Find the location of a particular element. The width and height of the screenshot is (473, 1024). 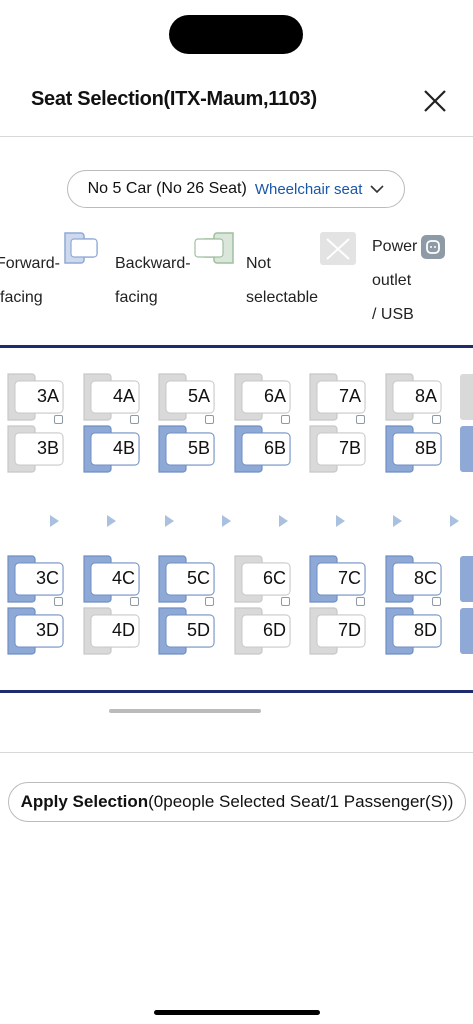

seat-7b: 7B is located at coordinates (337, 449).